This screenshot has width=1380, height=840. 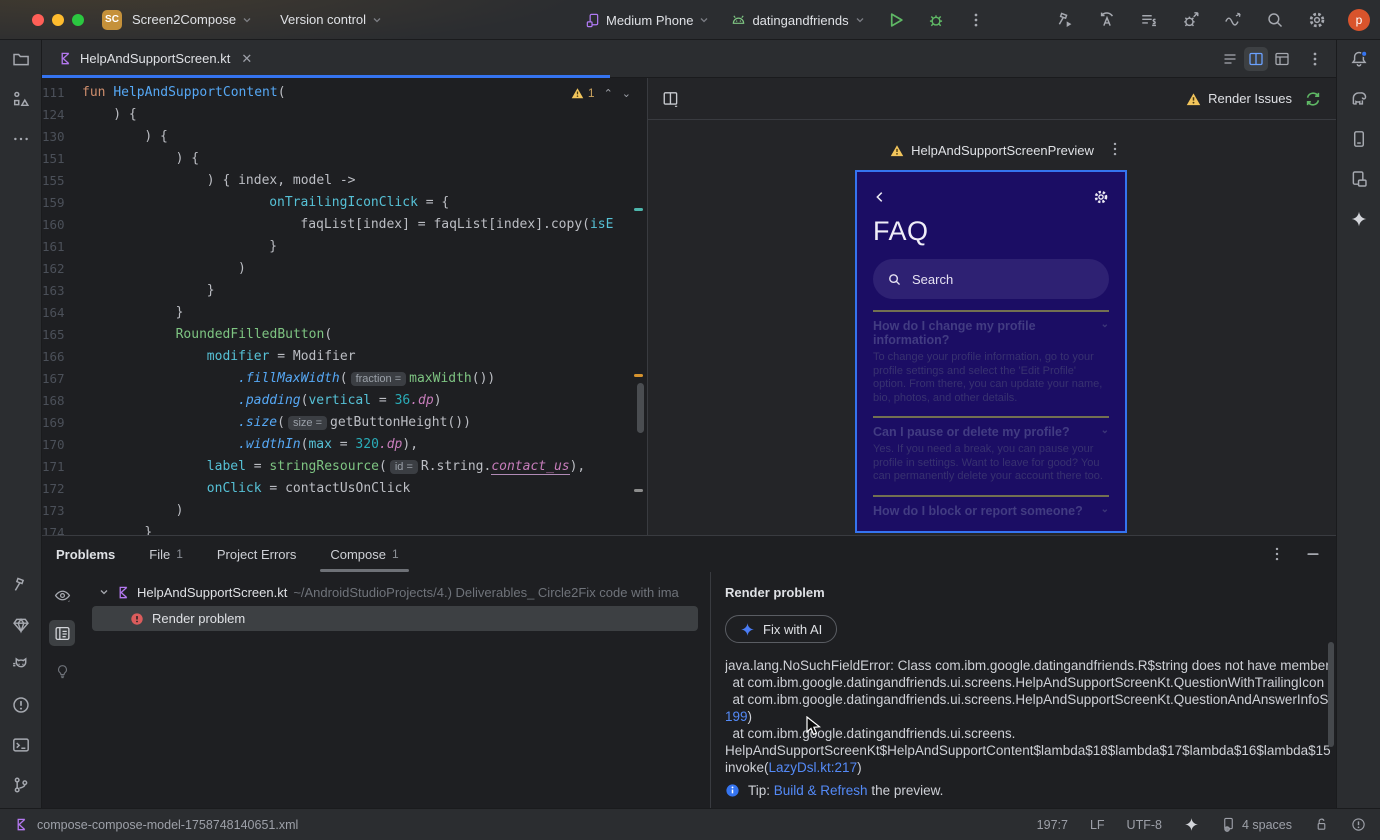 What do you see at coordinates (246, 59) in the screenshot?
I see `close-tab-icon: ✕` at bounding box center [246, 59].